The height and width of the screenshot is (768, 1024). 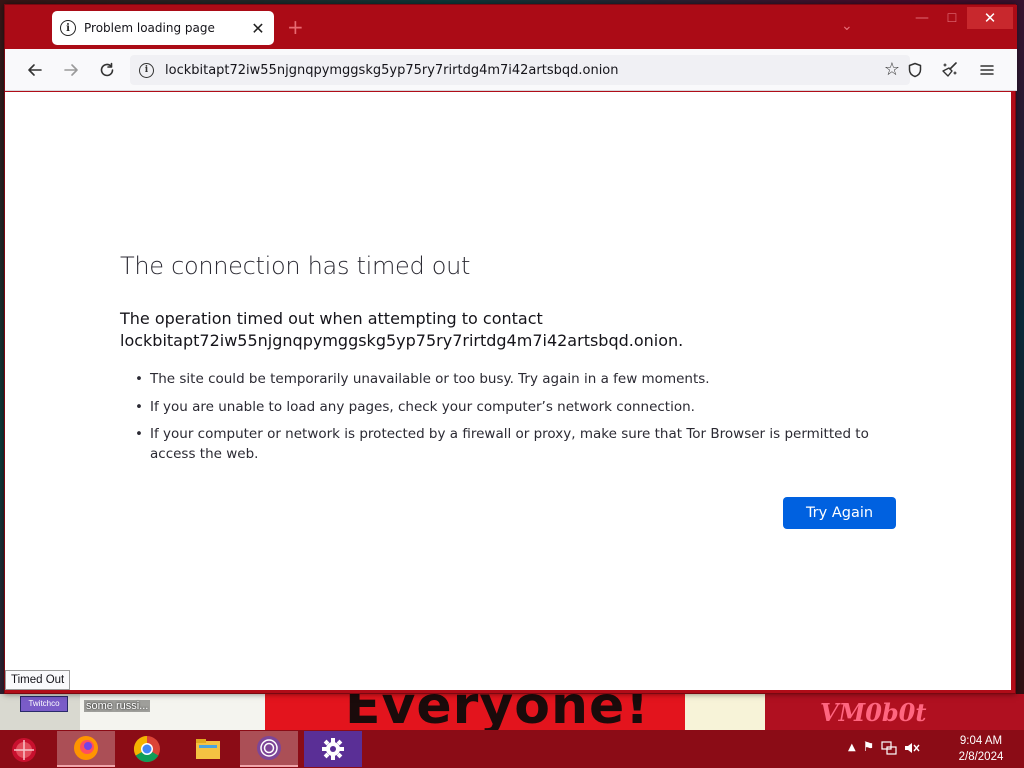 I want to click on new-identity-button, so click(x=950, y=70).